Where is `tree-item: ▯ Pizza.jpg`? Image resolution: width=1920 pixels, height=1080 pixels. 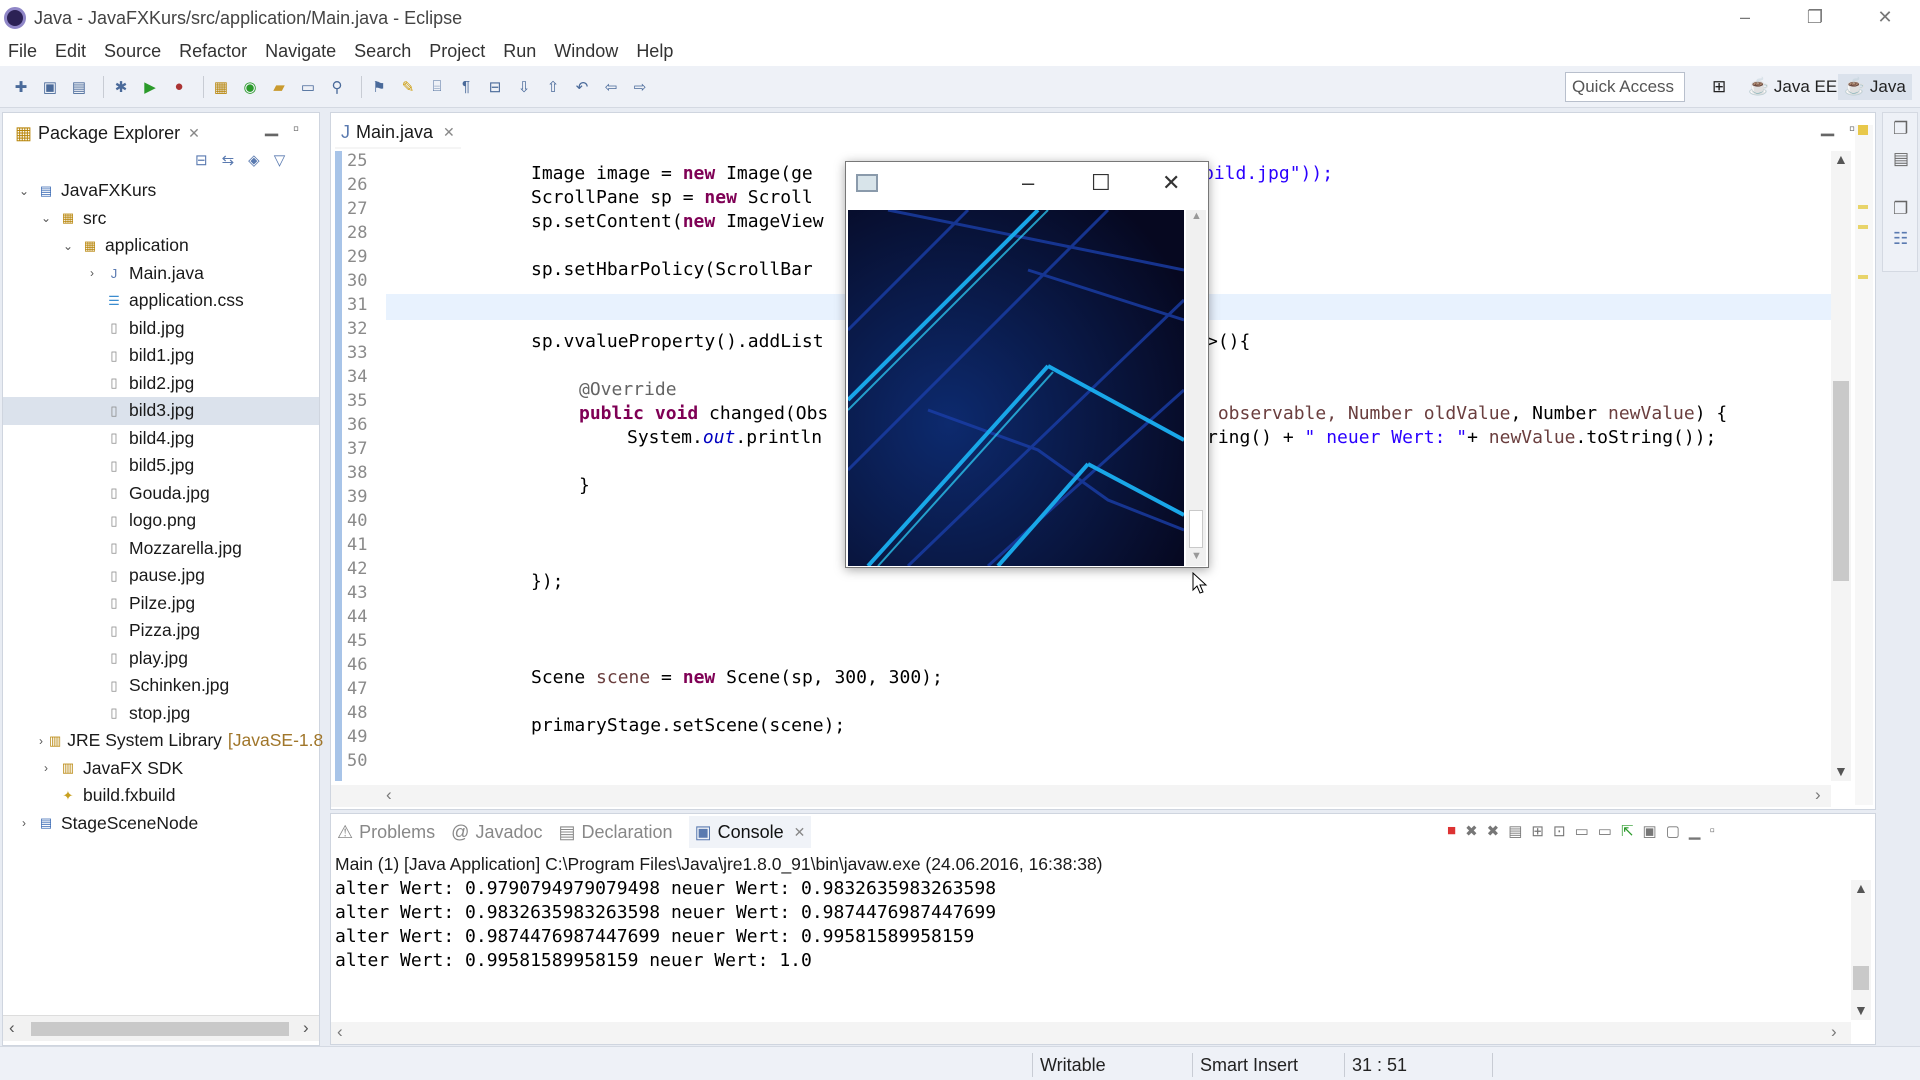 tree-item: ▯ Pizza.jpg is located at coordinates (161, 631).